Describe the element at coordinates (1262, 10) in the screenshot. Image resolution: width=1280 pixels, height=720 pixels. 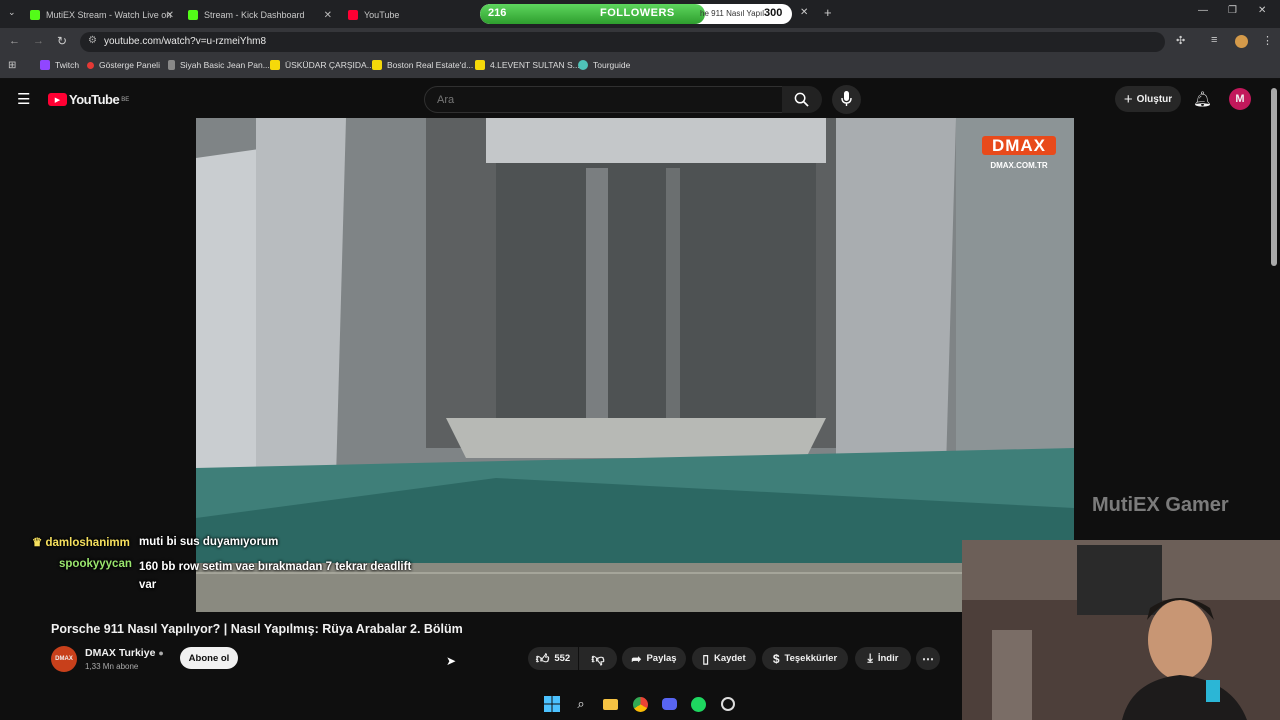
I see `window-close-icon: ✕` at that location.